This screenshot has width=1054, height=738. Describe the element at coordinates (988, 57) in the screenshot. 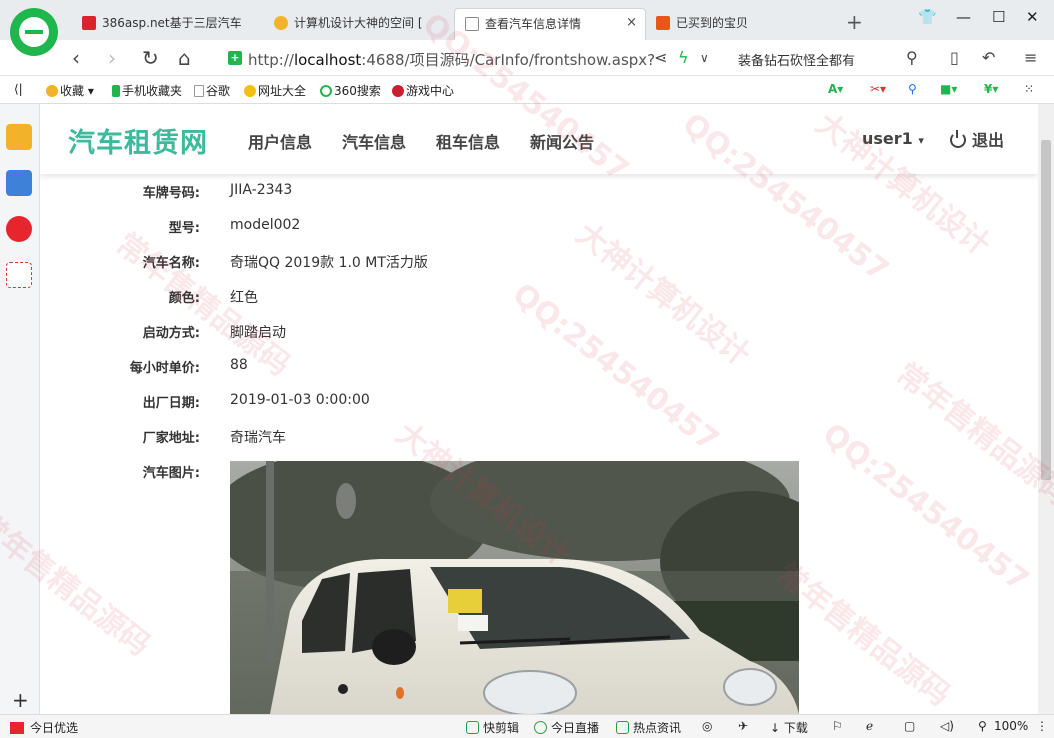

I see `undo-icon: ↶` at that location.